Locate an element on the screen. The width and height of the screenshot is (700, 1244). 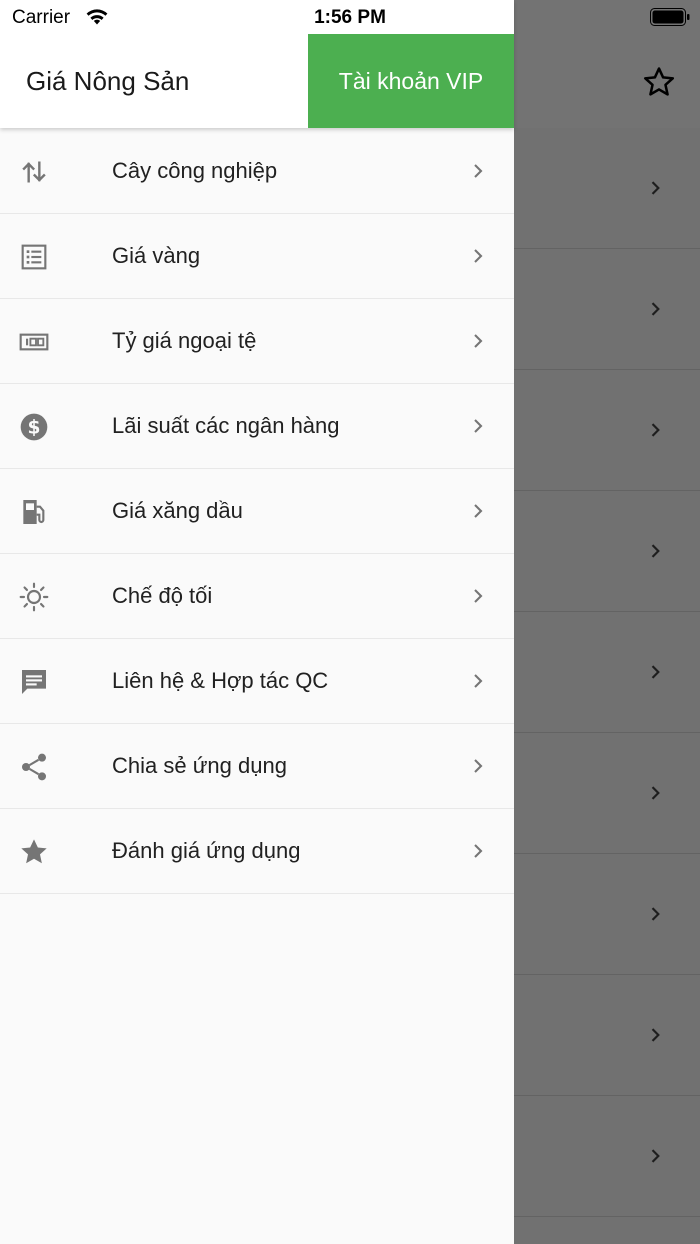
menu-item-gold-price: Giá vàng is located at coordinates (257, 256).